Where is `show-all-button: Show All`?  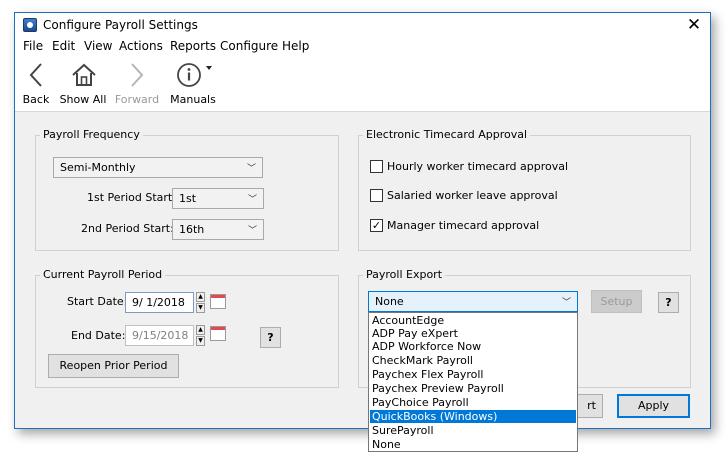
show-all-button: Show All is located at coordinates (83, 84).